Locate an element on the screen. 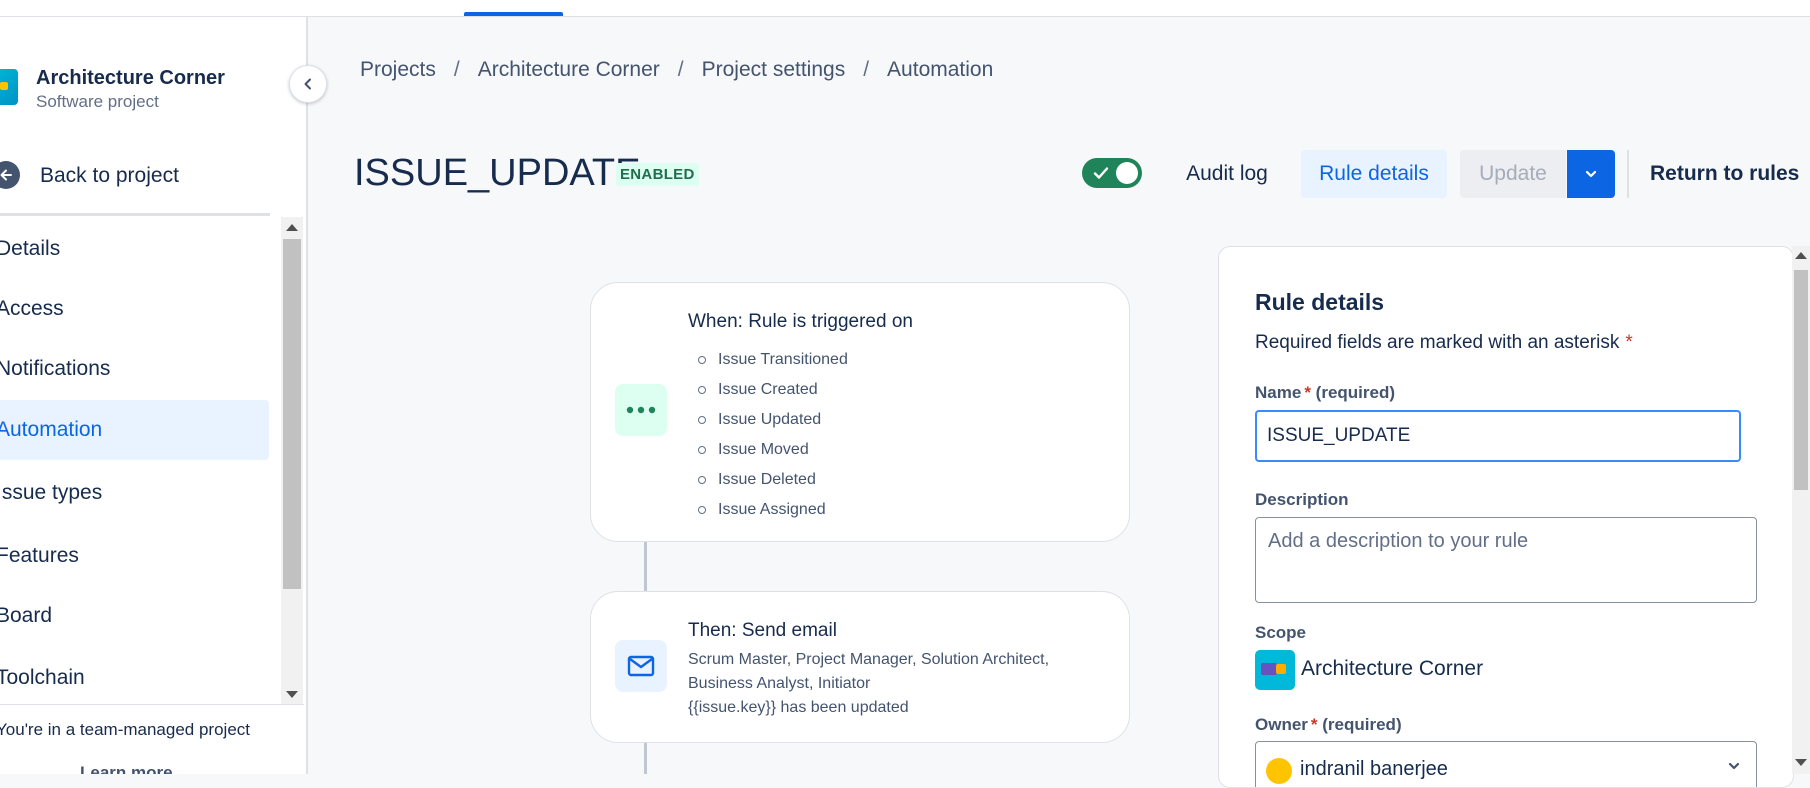 The height and width of the screenshot is (788, 1810). sidebar-item-label: Details is located at coordinates (30, 248).